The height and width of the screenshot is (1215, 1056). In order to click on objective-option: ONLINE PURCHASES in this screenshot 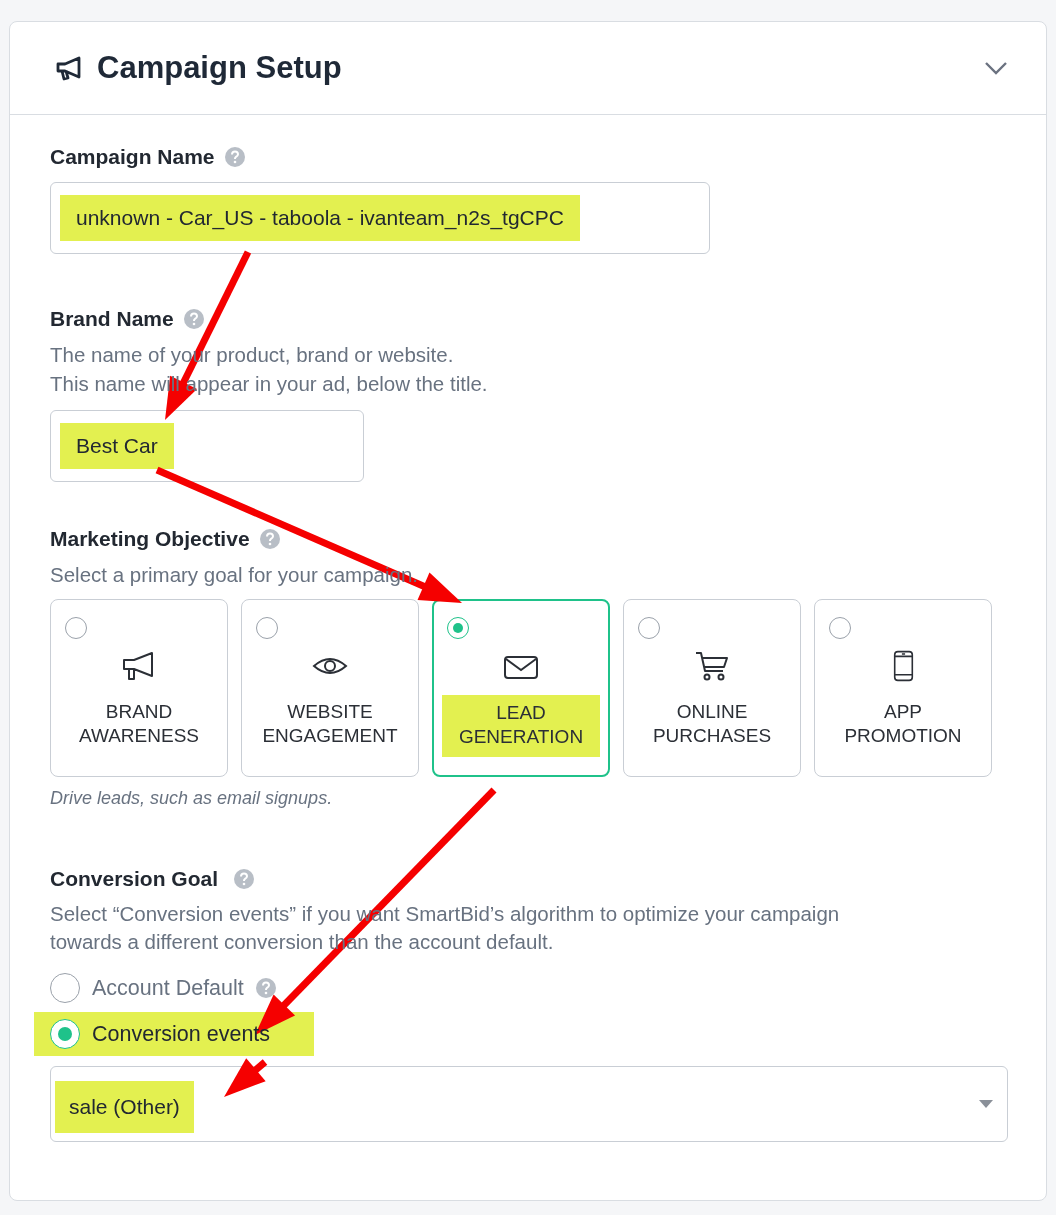, I will do `click(712, 688)`.